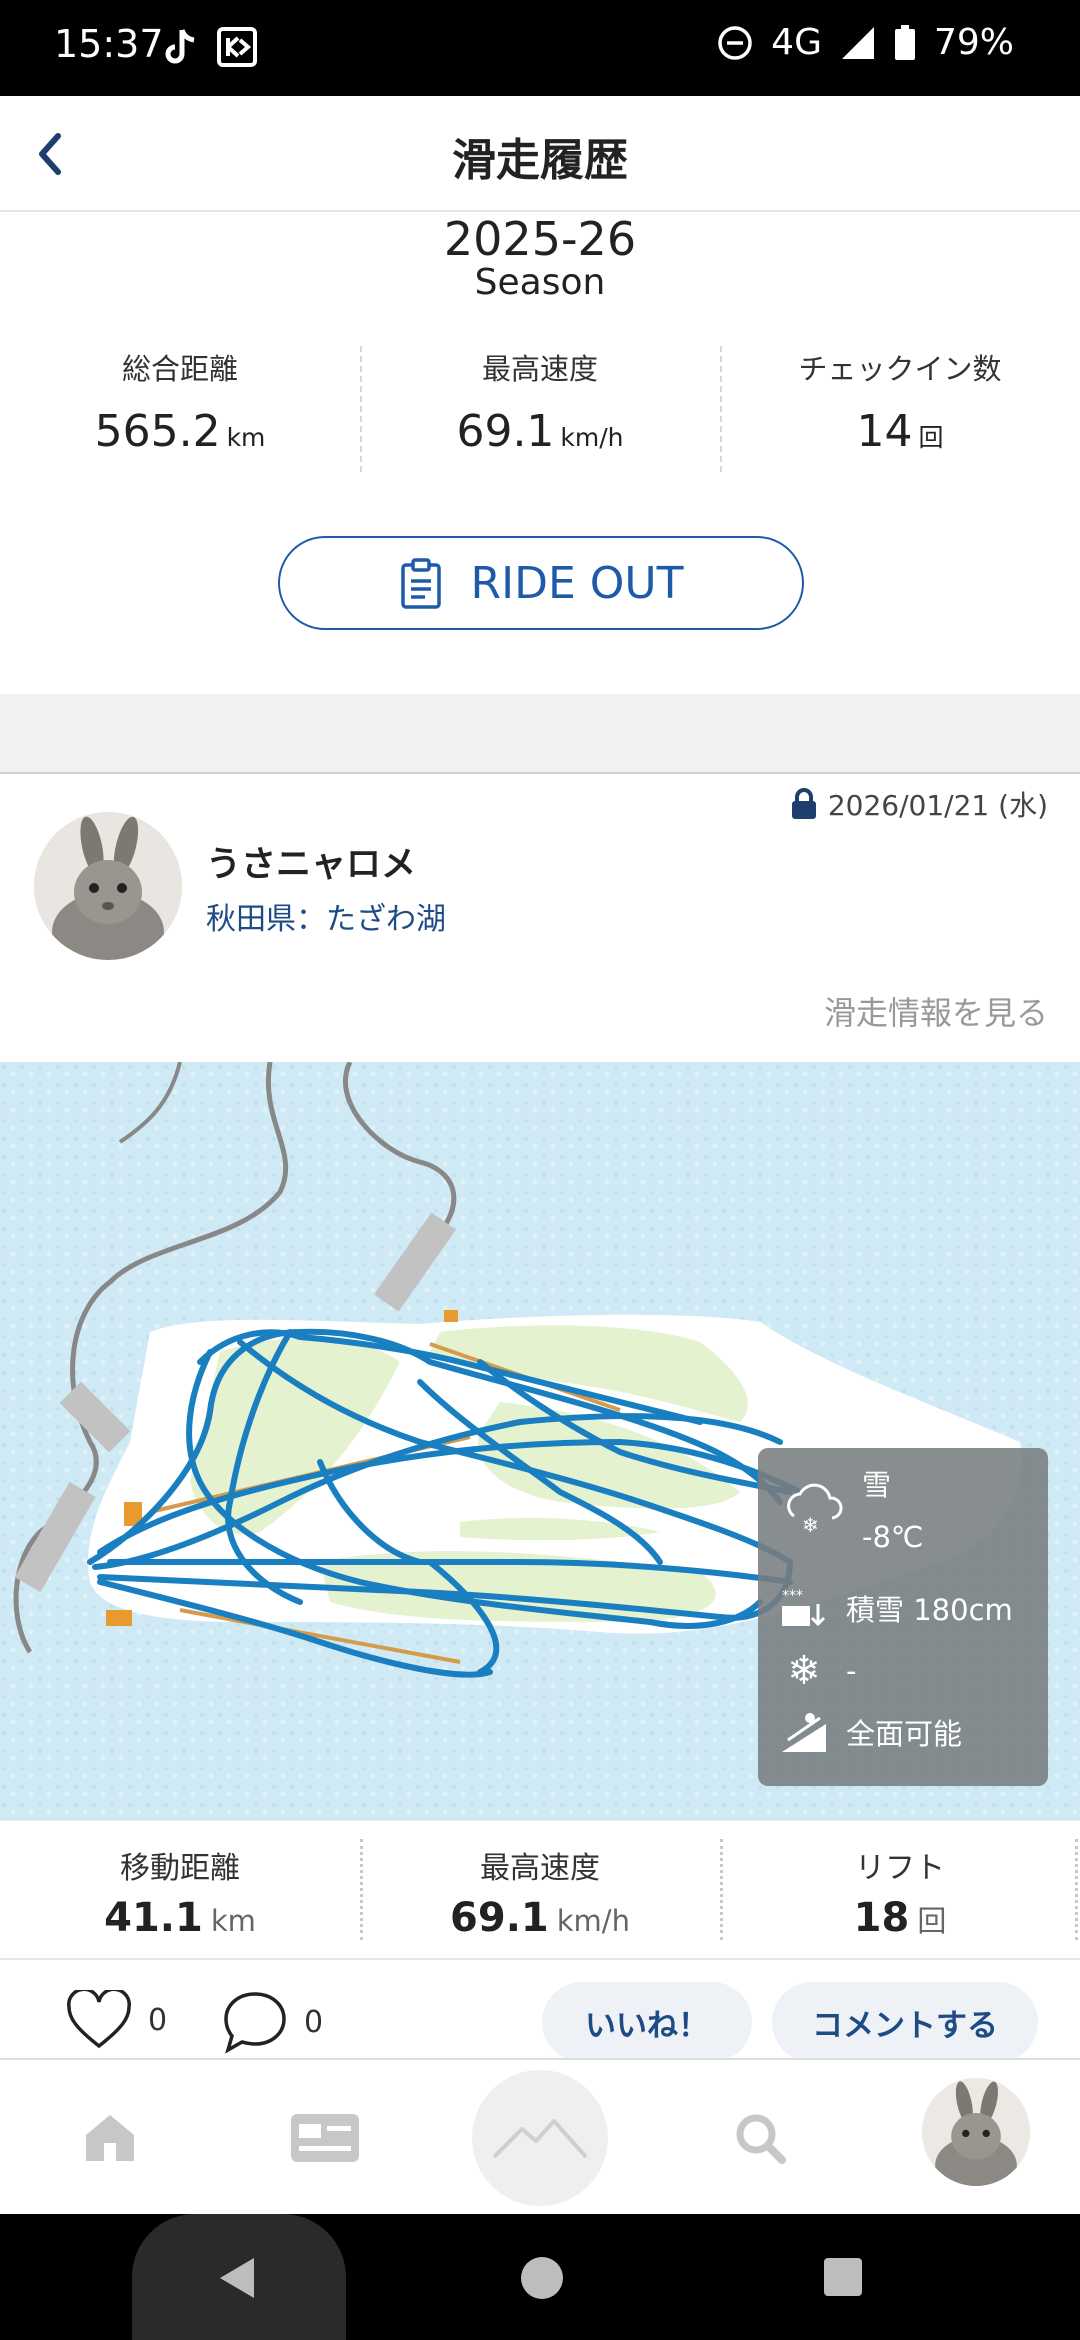 This screenshot has width=1080, height=2340. Describe the element at coordinates (804, 1732) in the screenshot. I see `skier-icon` at that location.